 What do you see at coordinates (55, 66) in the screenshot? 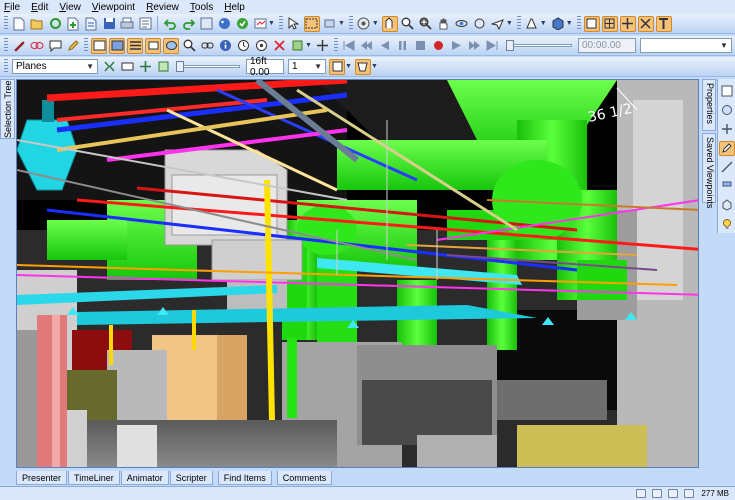
I see `section-mode-select: Planes ▼` at bounding box center [55, 66].